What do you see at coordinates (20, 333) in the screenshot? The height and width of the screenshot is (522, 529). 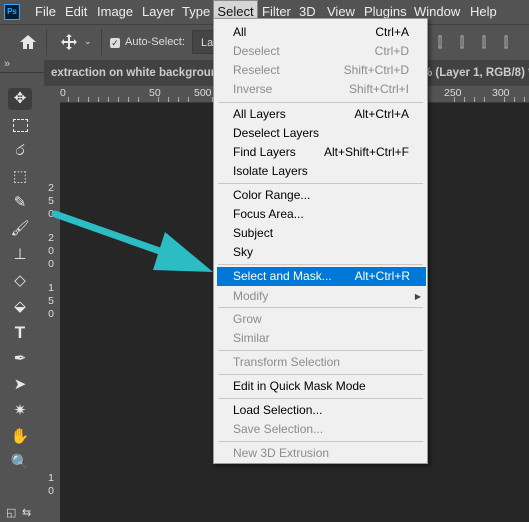 I see `type-tool-icon: T` at bounding box center [20, 333].